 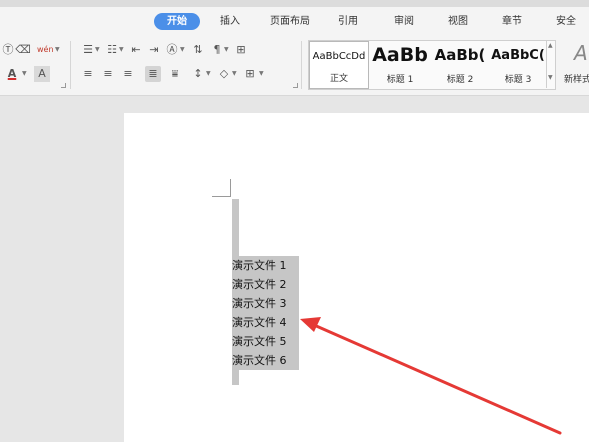 What do you see at coordinates (460, 55) in the screenshot?
I see `style-sample: AaBb(` at bounding box center [460, 55].